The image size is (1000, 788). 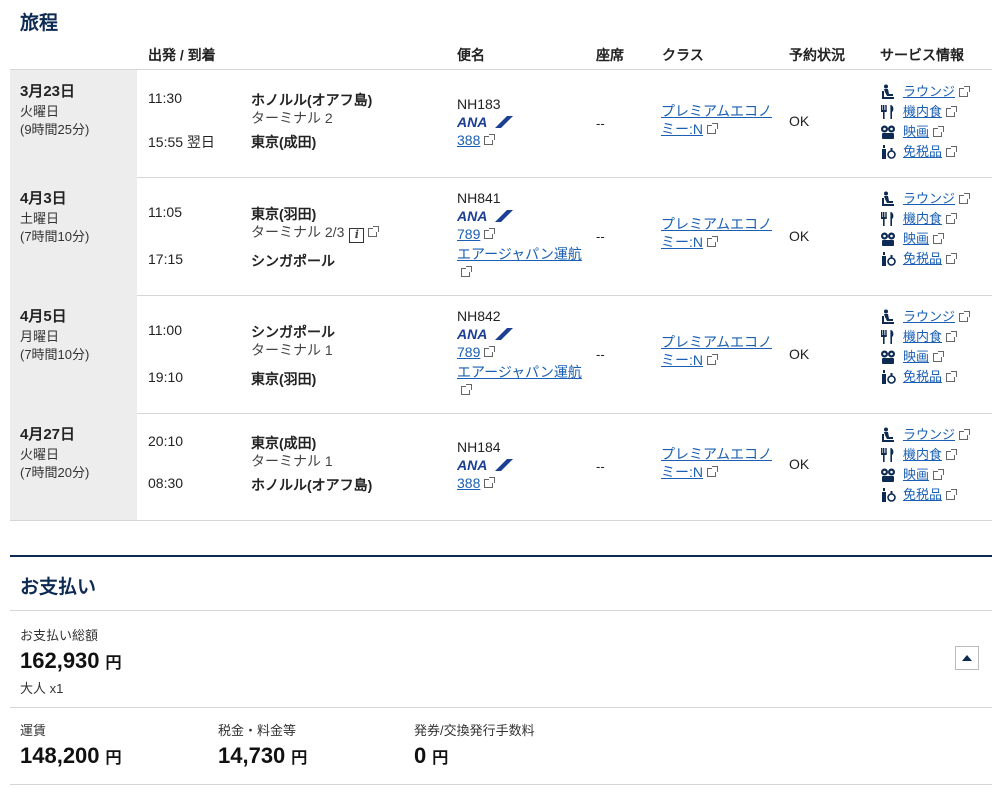 I want to click on header-flight: 便名, so click(x=471, y=55).